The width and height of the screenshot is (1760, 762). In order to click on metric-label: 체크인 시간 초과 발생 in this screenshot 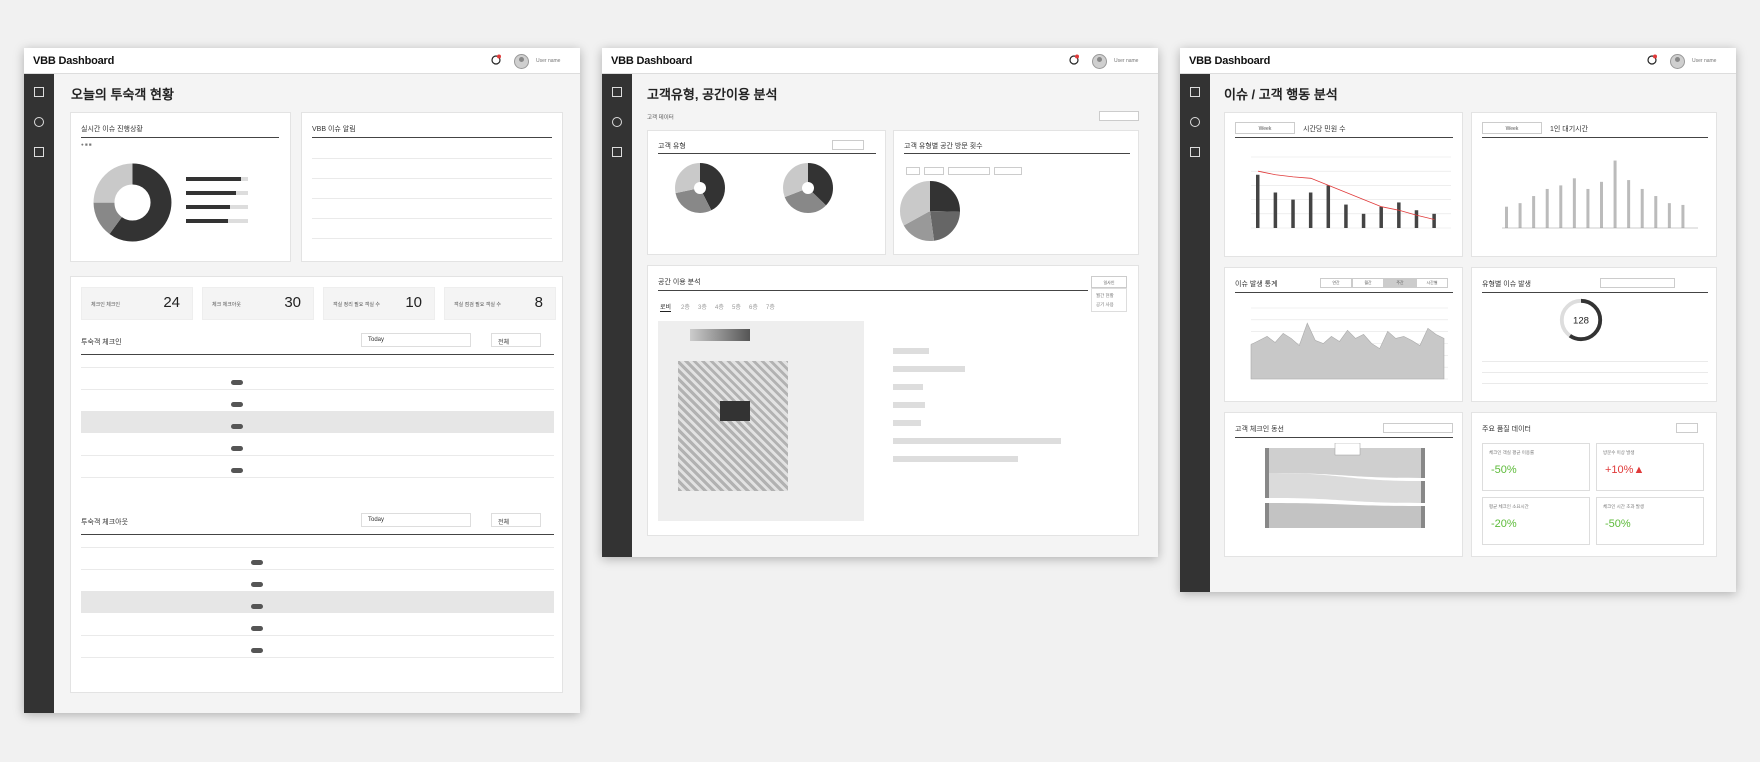, I will do `click(1624, 506)`.